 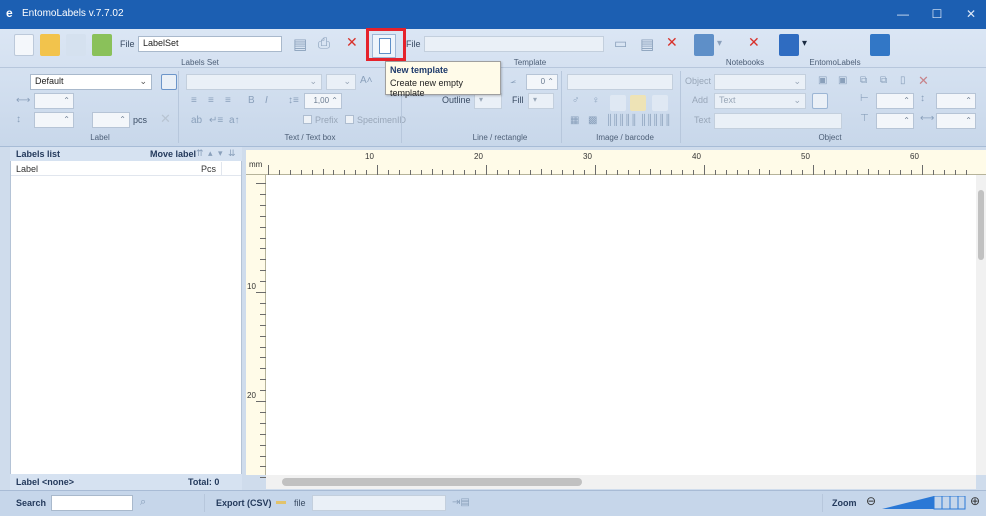 What do you see at coordinates (618, 103) in the screenshot?
I see `image-icon` at bounding box center [618, 103].